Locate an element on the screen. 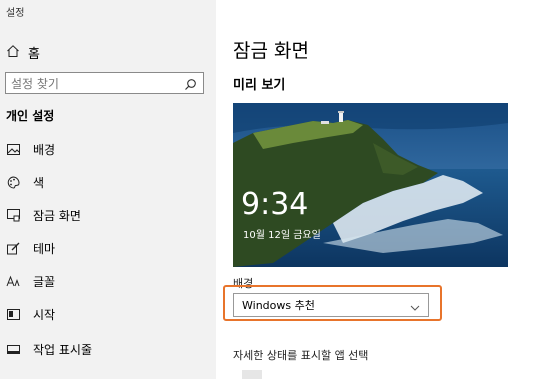 This screenshot has width=550, height=379. sidebar-item-label: 테마 is located at coordinates (44, 248).